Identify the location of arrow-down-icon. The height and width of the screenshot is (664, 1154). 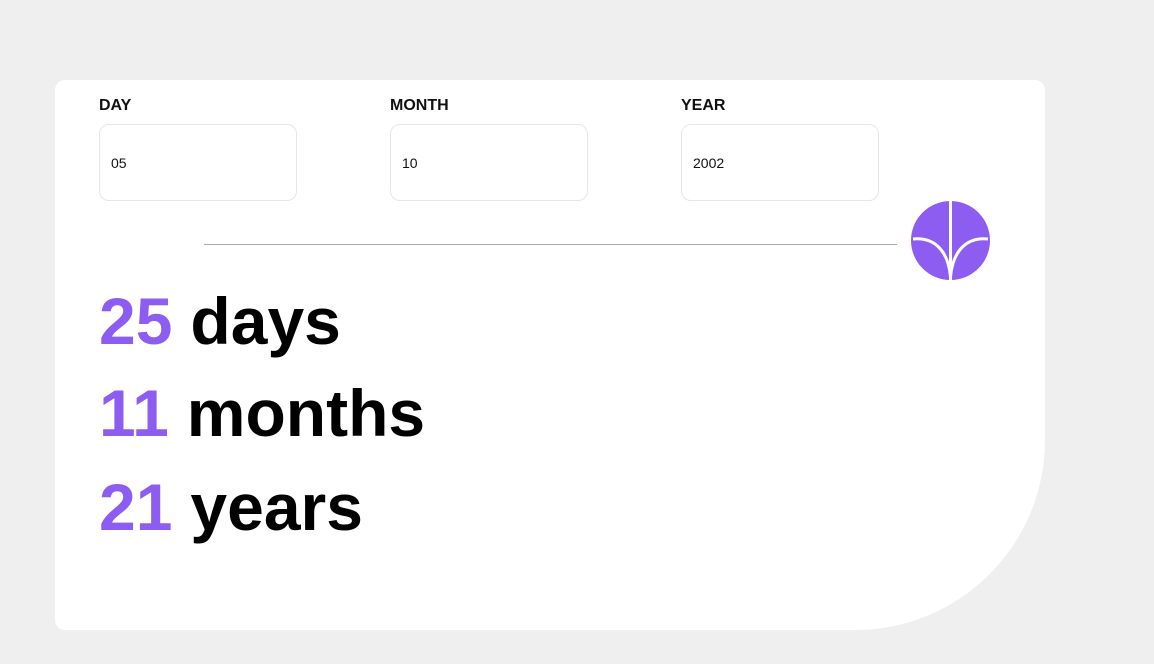
(950, 240).